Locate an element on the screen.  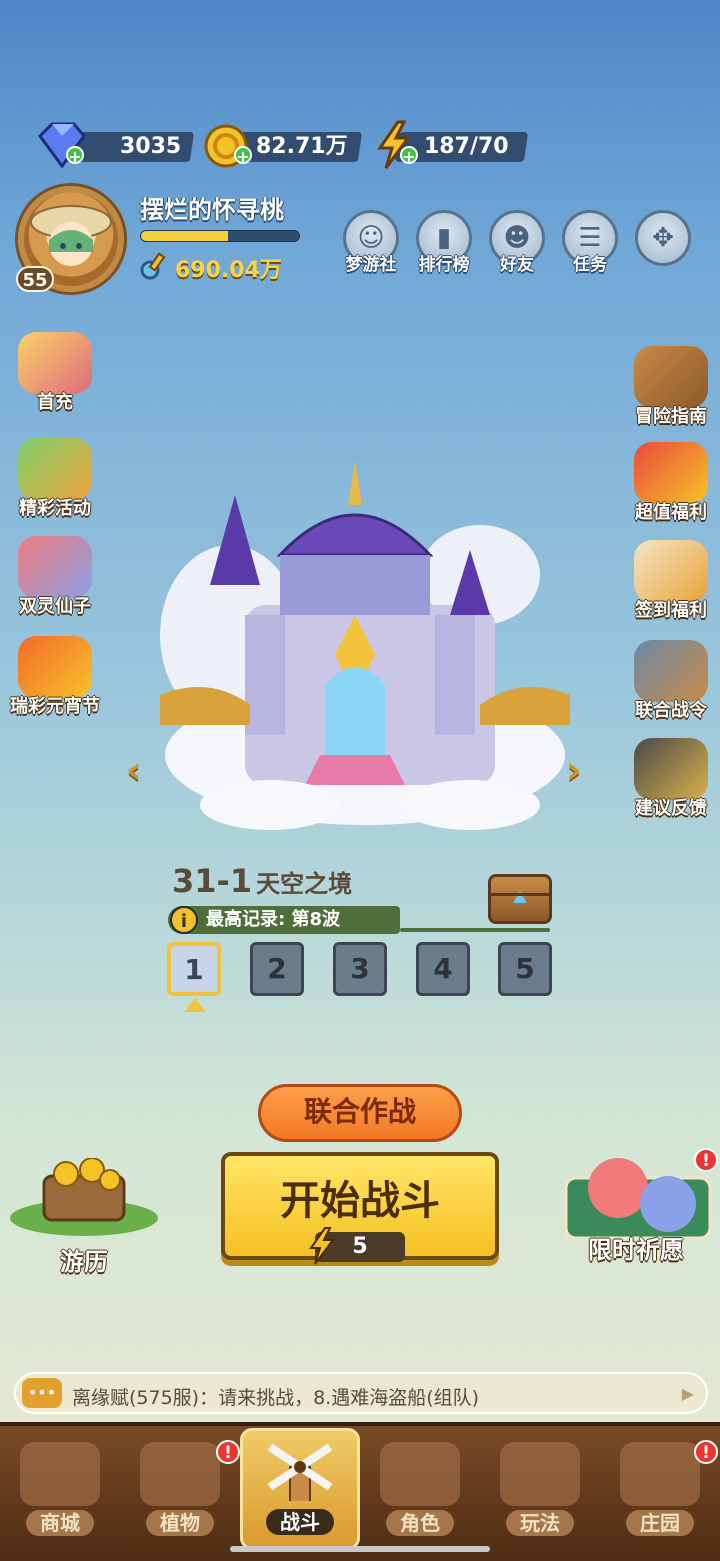
record-divider is located at coordinates (475, 930).